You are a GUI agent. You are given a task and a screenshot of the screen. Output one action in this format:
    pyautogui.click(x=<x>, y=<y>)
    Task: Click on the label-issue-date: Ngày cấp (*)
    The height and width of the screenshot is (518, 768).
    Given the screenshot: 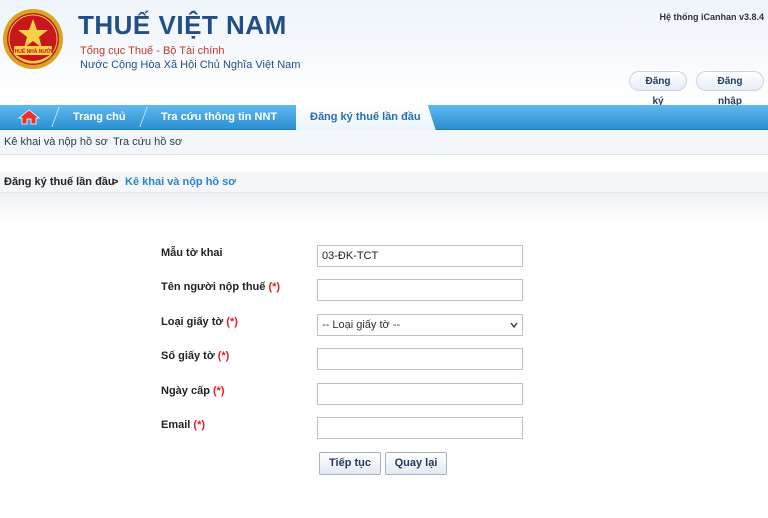 What is the action you would take?
    pyautogui.click(x=193, y=391)
    